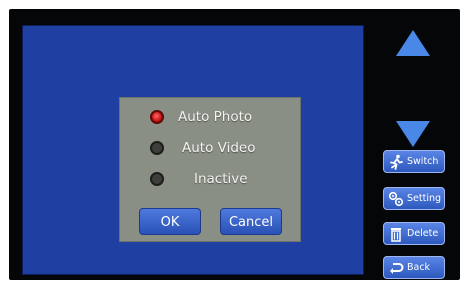 The width and height of the screenshot is (471, 284). What do you see at coordinates (396, 162) in the screenshot?
I see `running-person-icon` at bounding box center [396, 162].